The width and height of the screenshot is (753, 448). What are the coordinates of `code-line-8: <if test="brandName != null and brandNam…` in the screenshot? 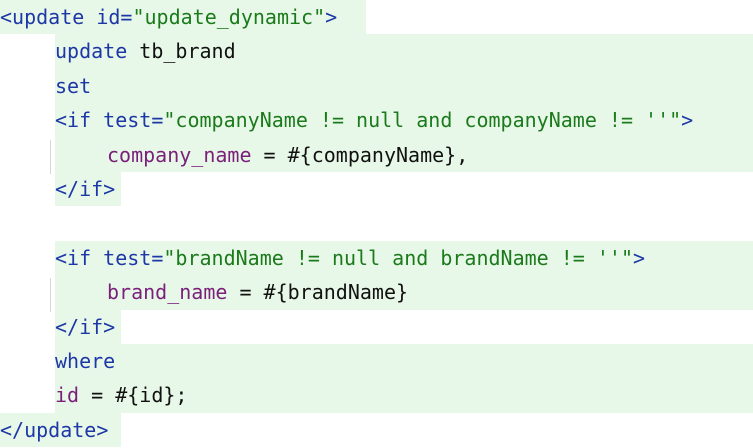 It's located at (376, 258).